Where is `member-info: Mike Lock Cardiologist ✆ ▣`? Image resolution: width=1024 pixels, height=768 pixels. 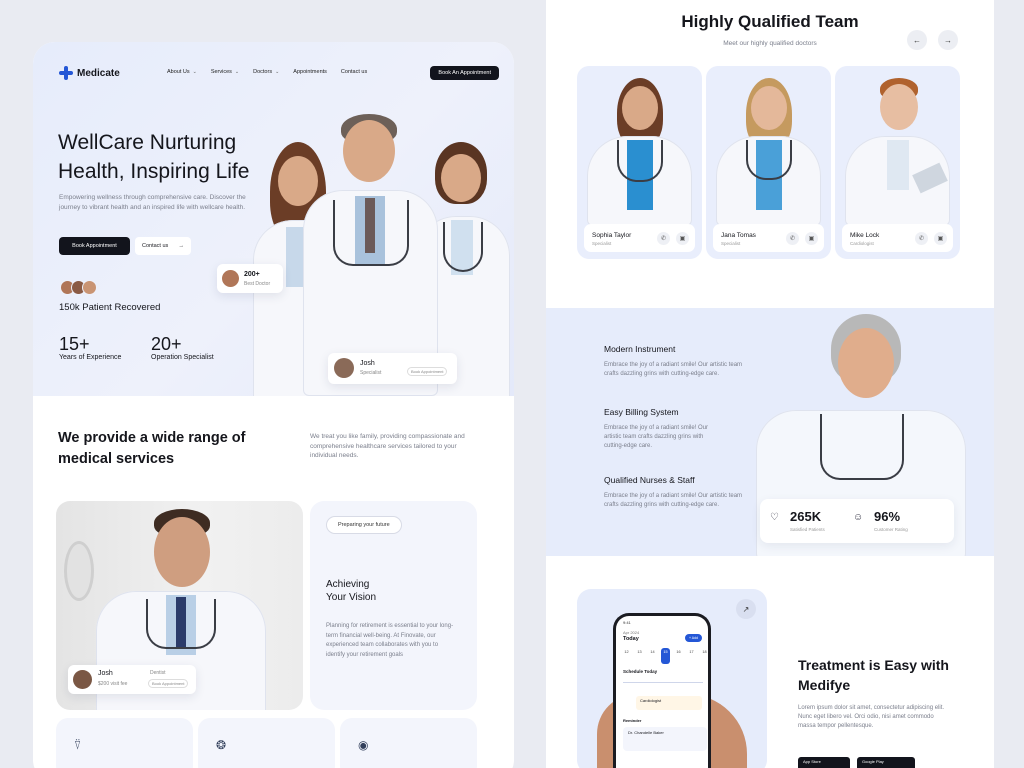 member-info: Mike Lock Cardiologist ✆ ▣ is located at coordinates (897, 238).